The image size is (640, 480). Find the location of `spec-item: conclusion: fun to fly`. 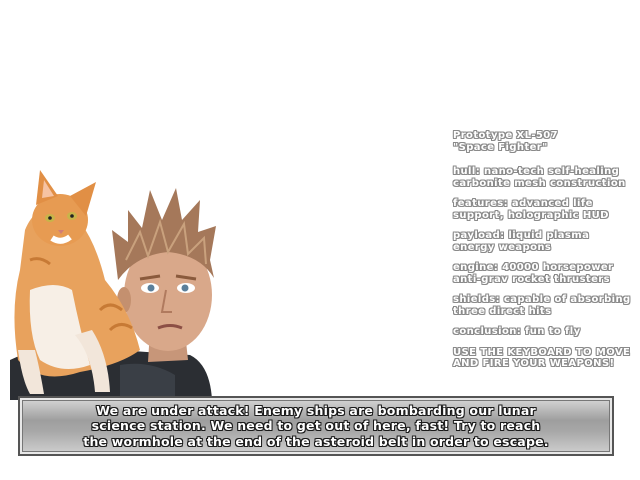

spec-item: conclusion: fun to fly is located at coordinates (545, 332).